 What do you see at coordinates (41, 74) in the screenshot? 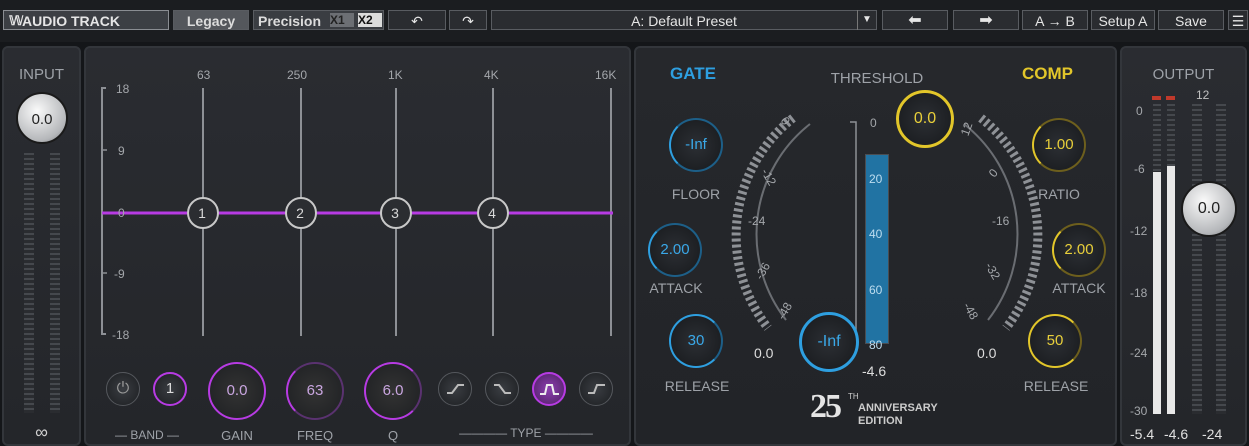
I see `input-label: INPUT` at bounding box center [41, 74].